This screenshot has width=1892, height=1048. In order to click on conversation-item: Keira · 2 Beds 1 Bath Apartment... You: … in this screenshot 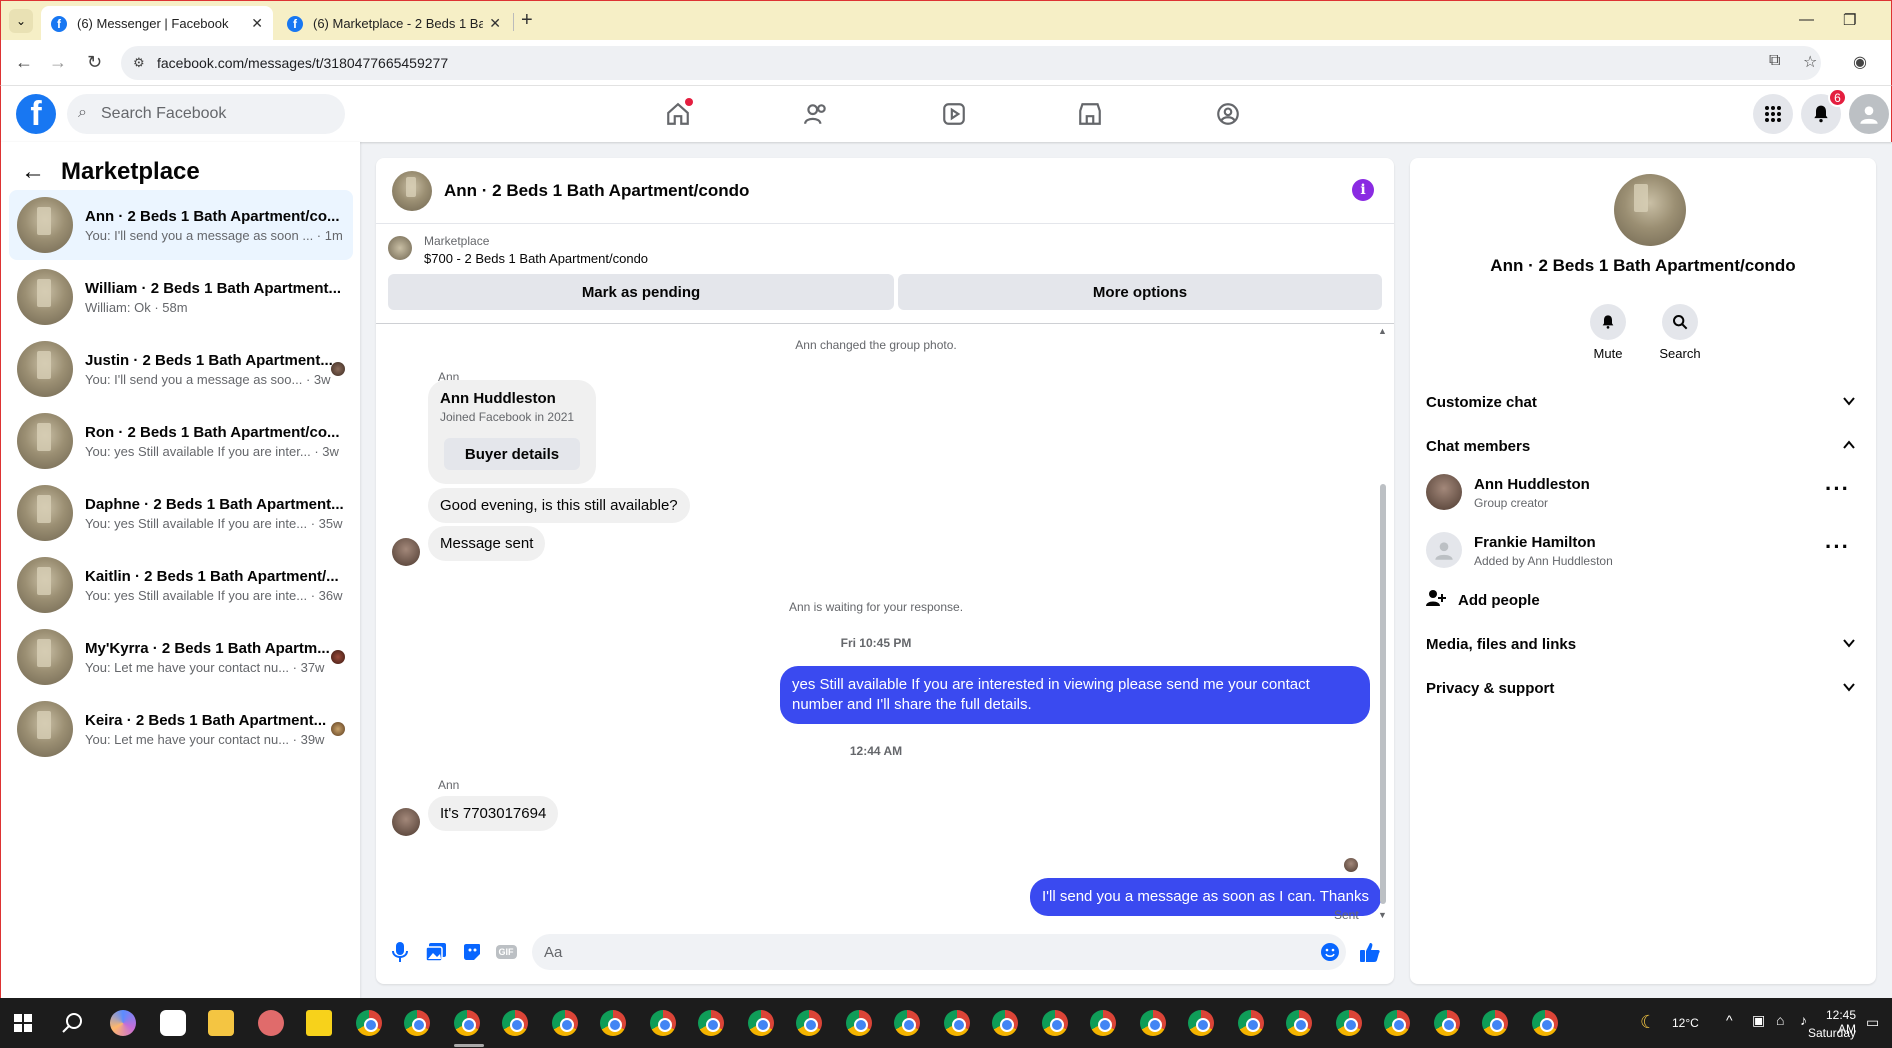, I will do `click(181, 729)`.